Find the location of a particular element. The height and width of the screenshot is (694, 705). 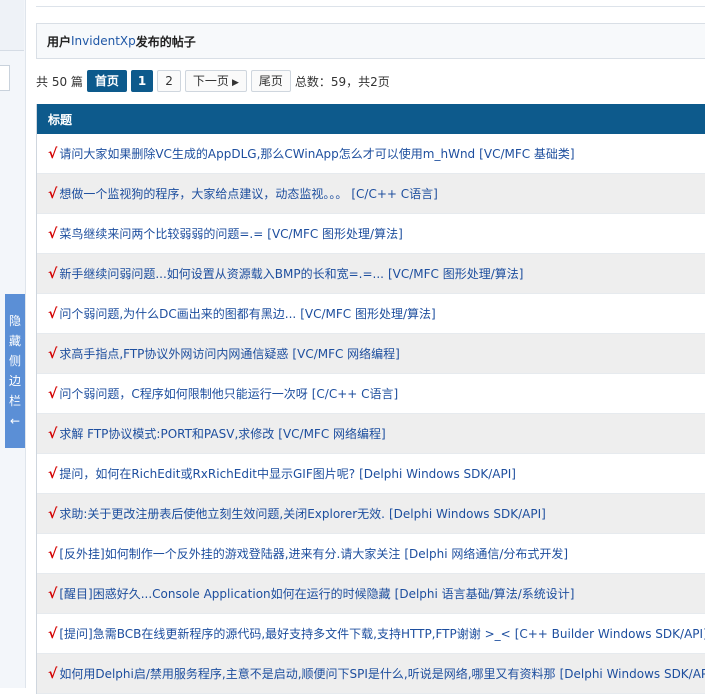

post-title-link: 问个弱问题，C程序如何限制他只能运行一次呀 is located at coordinates (183, 393).